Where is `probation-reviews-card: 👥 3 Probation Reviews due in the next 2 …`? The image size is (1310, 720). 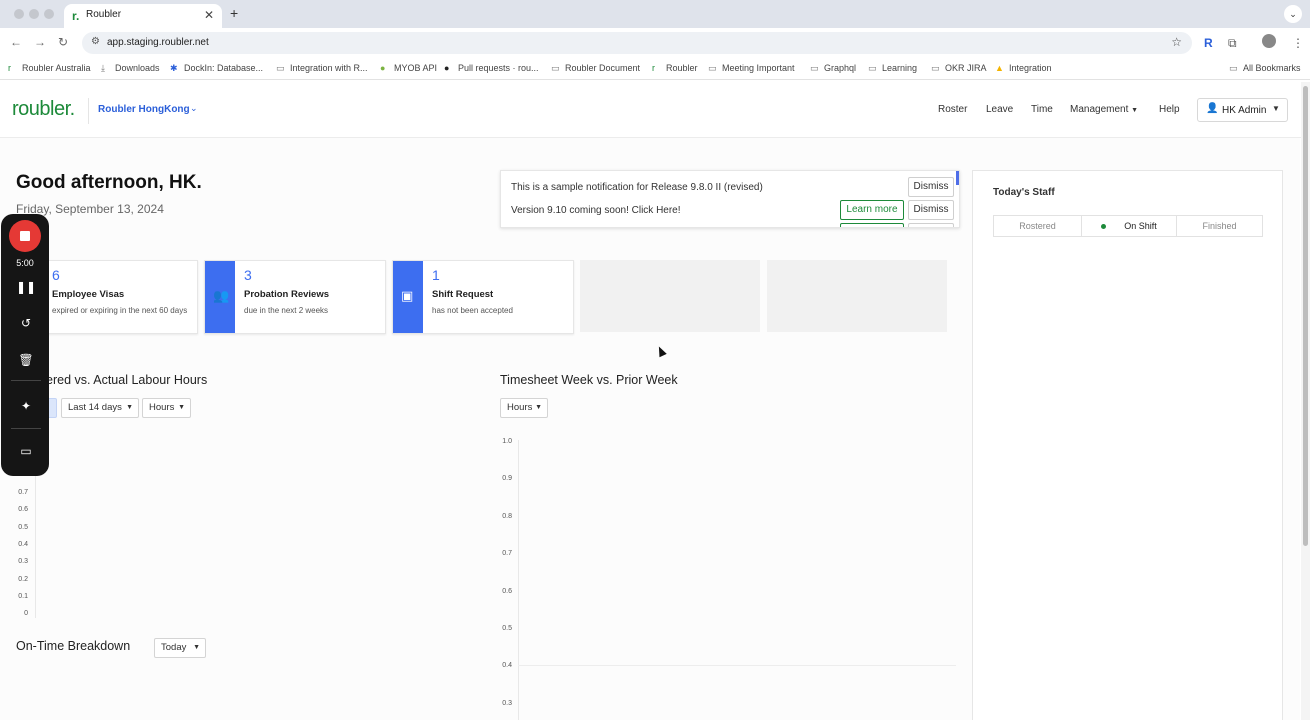
probation-reviews-card: 👥 3 Probation Reviews due in the next 2 … is located at coordinates (295, 297).